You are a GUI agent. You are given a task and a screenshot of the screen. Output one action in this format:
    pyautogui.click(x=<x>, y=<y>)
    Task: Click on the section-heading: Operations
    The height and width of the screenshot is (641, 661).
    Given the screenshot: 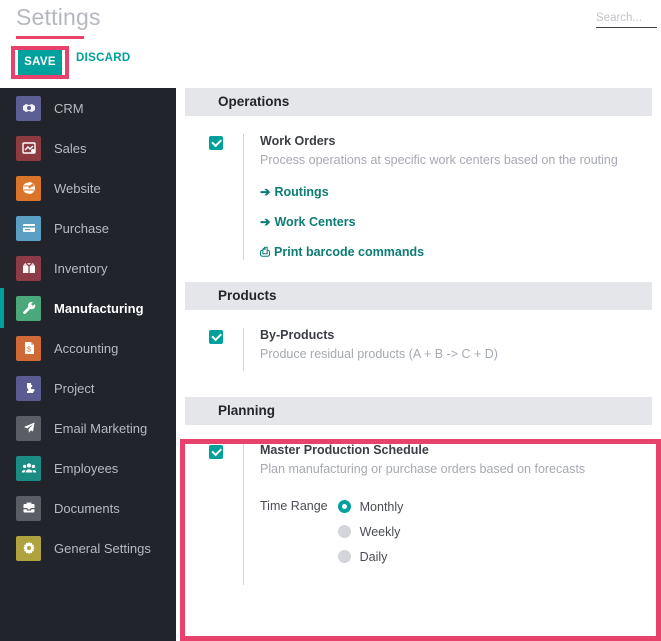 What is the action you would take?
    pyautogui.click(x=418, y=102)
    